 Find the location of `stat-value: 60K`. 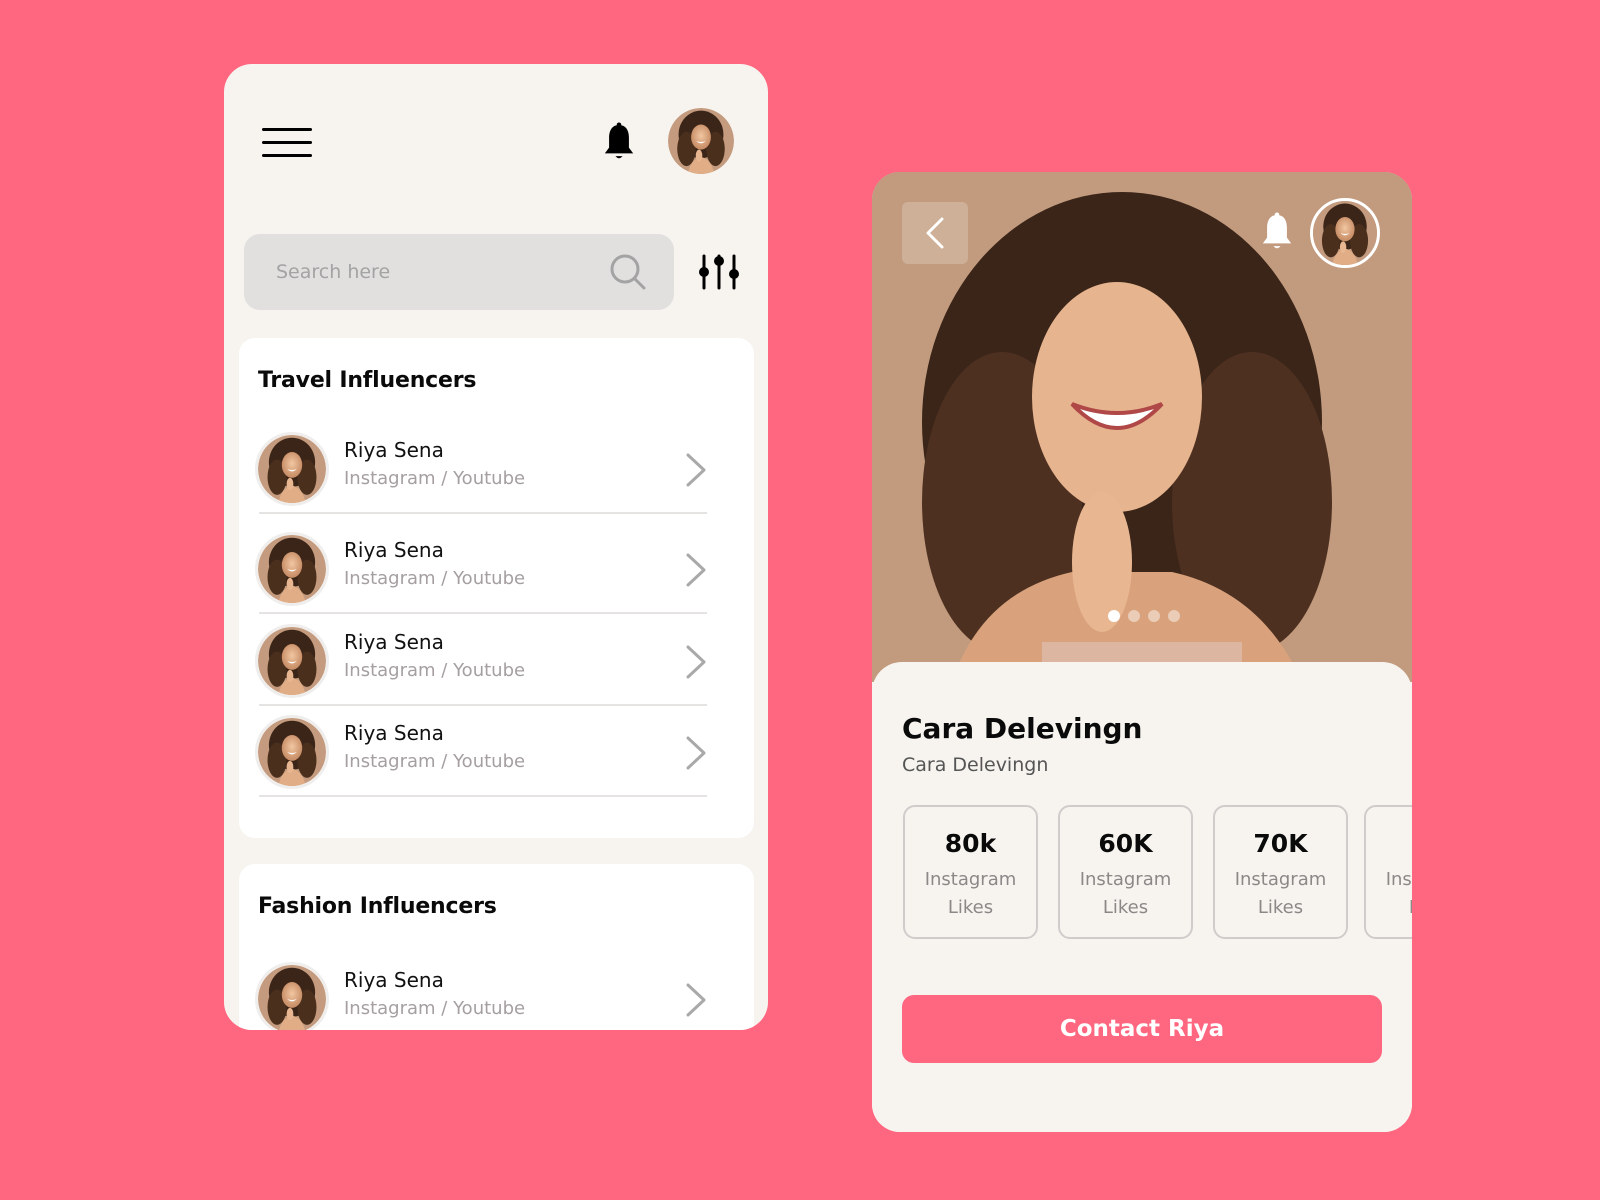

stat-value: 60K is located at coordinates (1125, 843).